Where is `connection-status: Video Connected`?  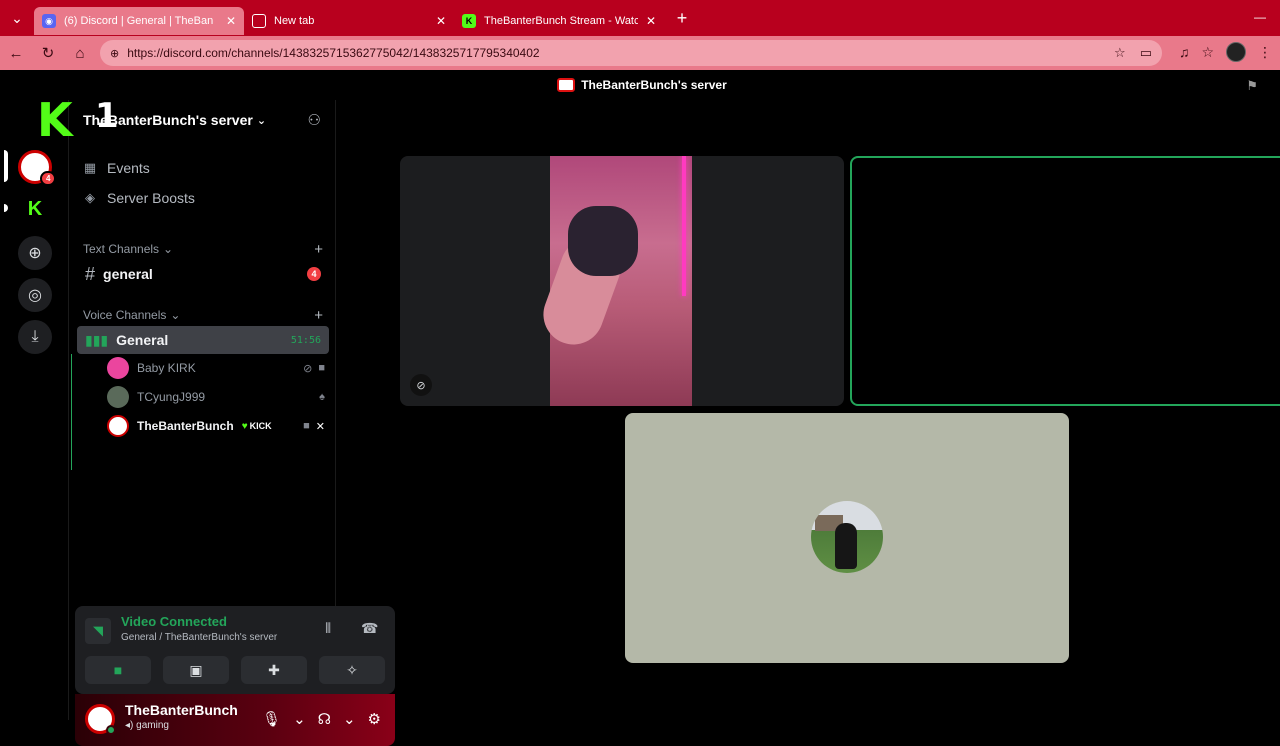 connection-status: Video Connected is located at coordinates (174, 621).